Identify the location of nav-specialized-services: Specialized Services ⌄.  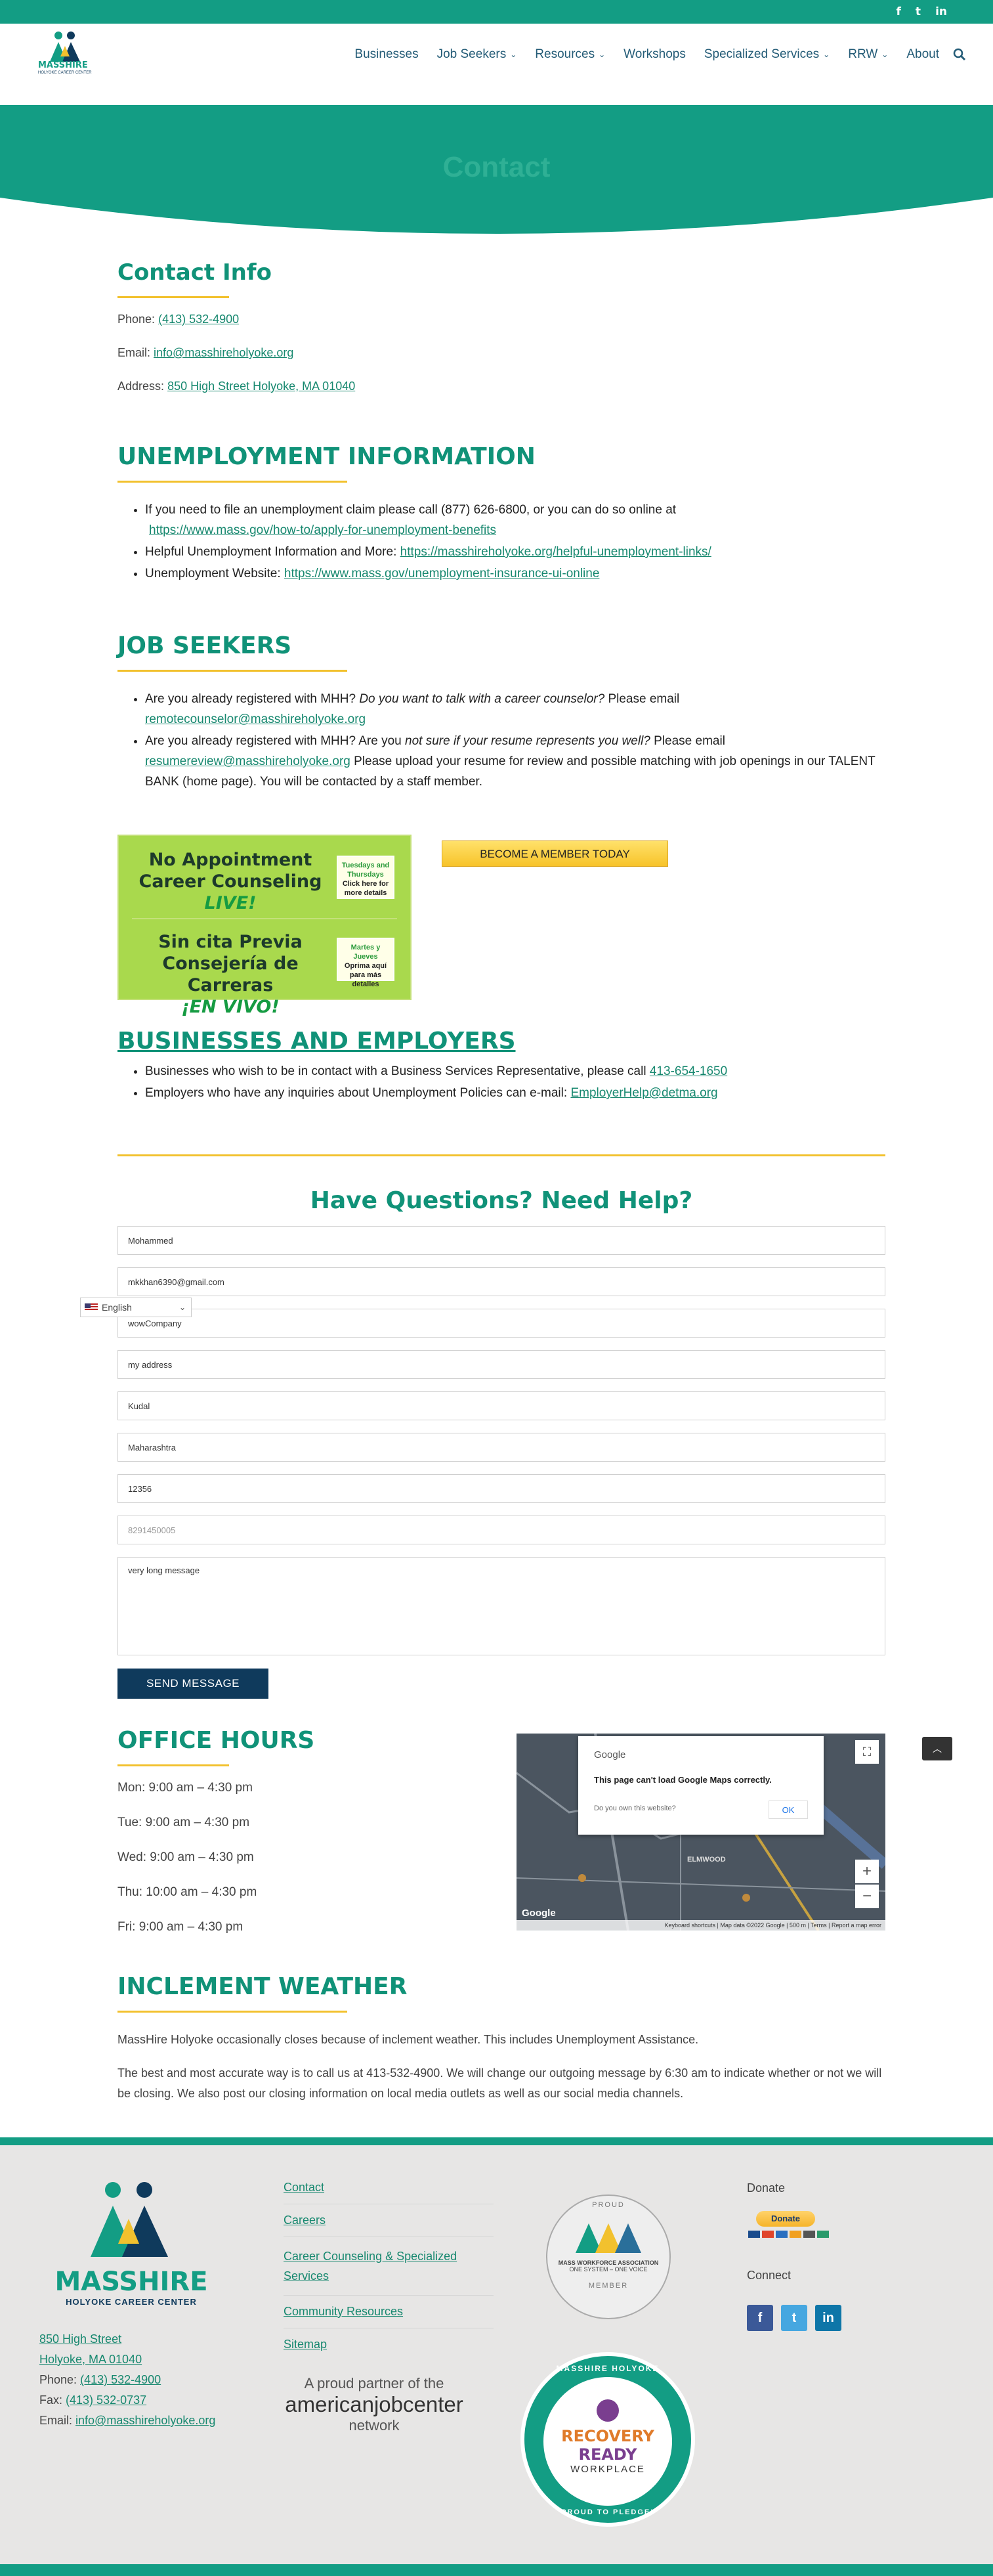
(767, 55).